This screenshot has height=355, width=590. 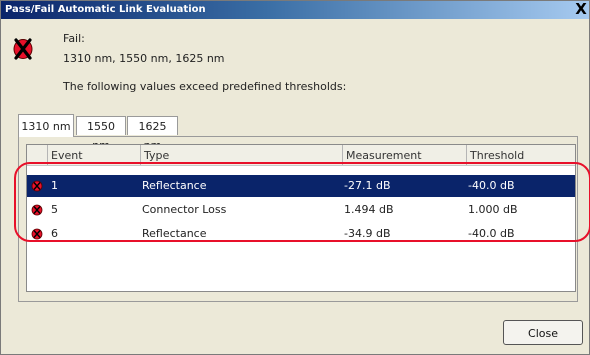 What do you see at coordinates (144, 58) in the screenshot?
I see `failed-wavelengths: 1310 nm, 1550 nm, 1625 nm` at bounding box center [144, 58].